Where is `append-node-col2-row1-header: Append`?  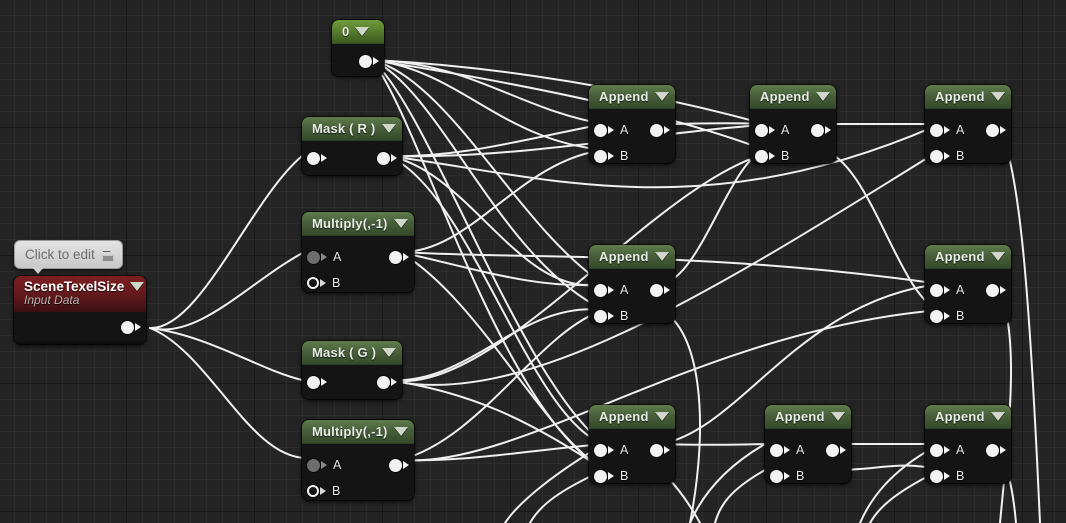 append-node-col2-row1-header: Append is located at coordinates (793, 97).